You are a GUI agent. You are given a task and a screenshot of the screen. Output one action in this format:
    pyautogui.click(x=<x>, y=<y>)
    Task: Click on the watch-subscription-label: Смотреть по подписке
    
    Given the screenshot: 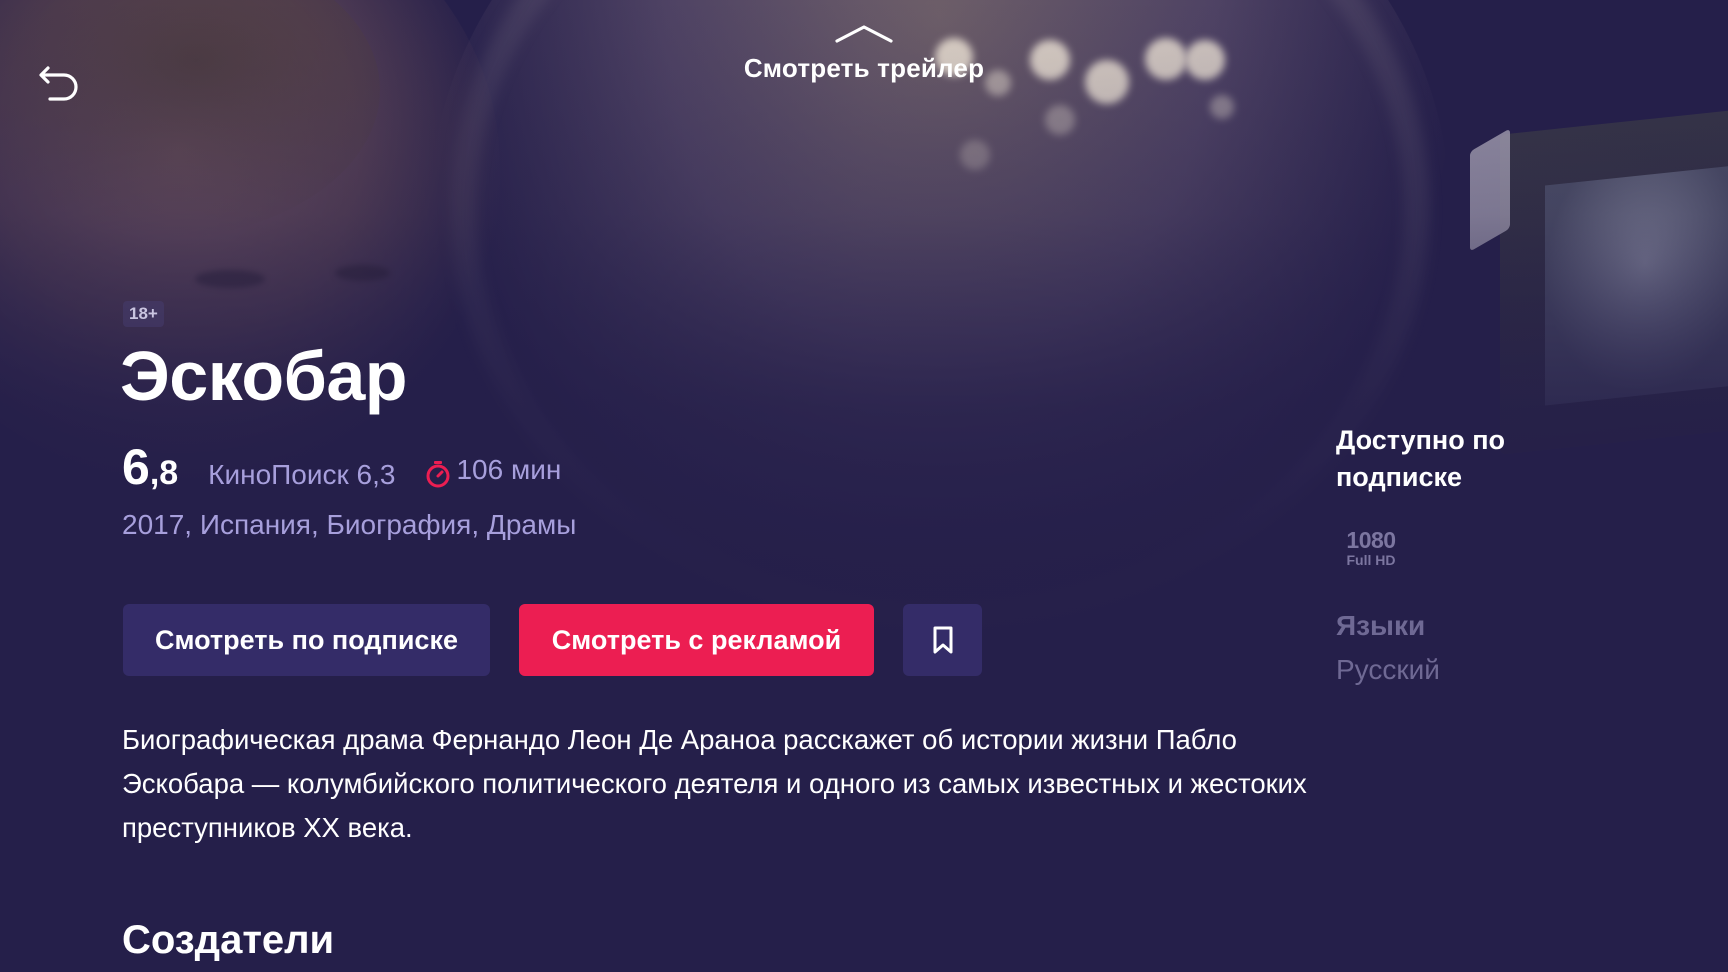 What is the action you would take?
    pyautogui.click(x=306, y=639)
    